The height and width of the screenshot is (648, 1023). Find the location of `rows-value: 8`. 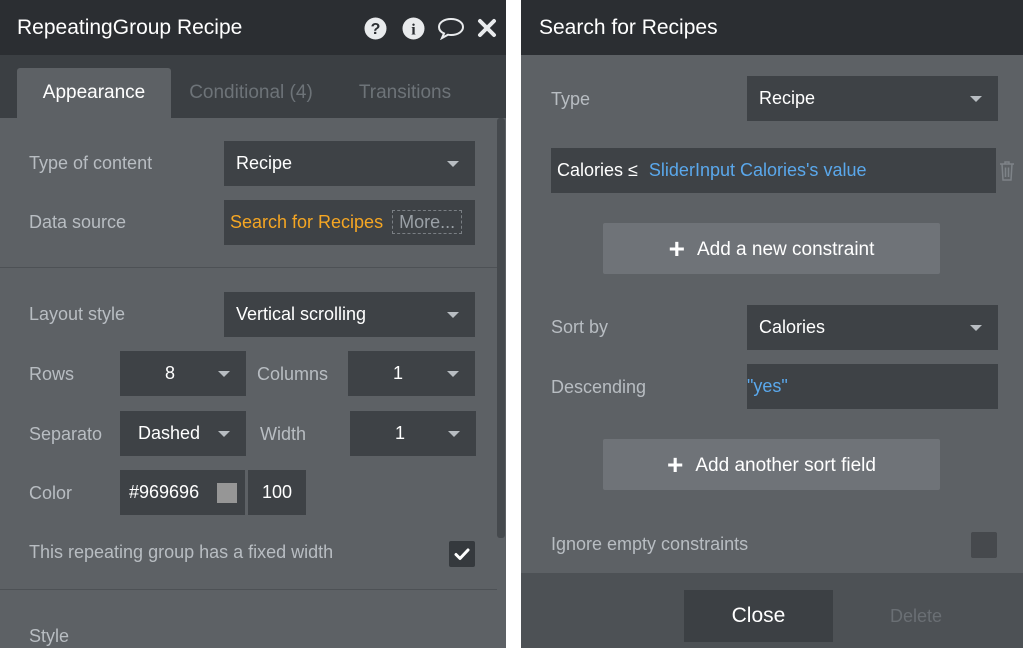

rows-value: 8 is located at coordinates (170, 373).